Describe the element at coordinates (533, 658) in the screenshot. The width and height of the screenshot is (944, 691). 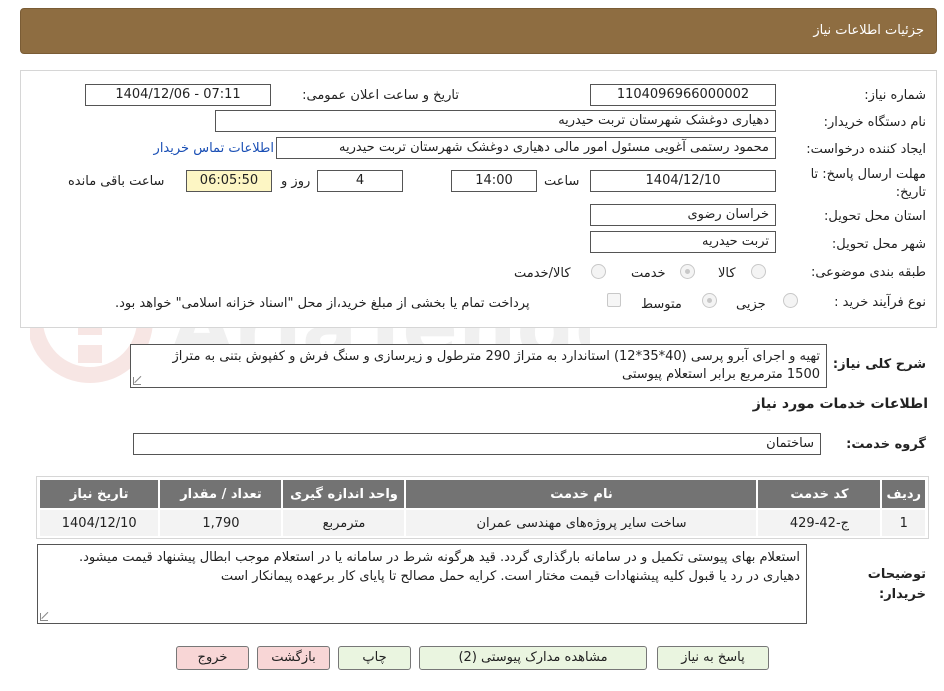
I see `attachments-button: مشاهده مدارک پیوستی (2)` at that location.